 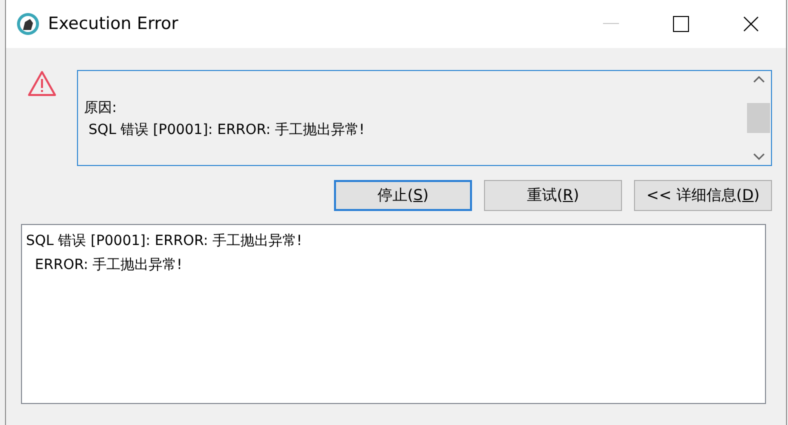 I want to click on warning-icon, so click(x=42, y=84).